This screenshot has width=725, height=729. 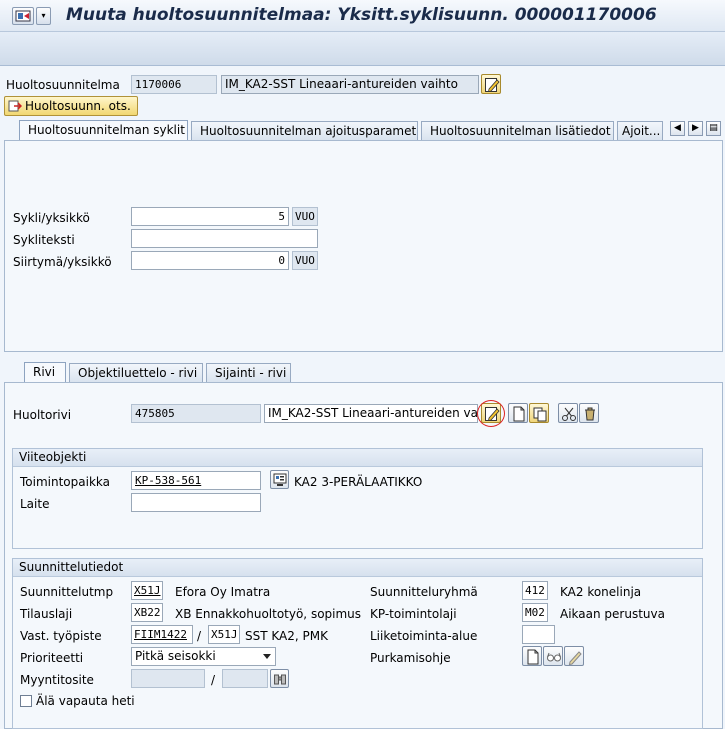 What do you see at coordinates (601, 592) in the screenshot?
I see `planner-group-description: KA2 konelinja` at bounding box center [601, 592].